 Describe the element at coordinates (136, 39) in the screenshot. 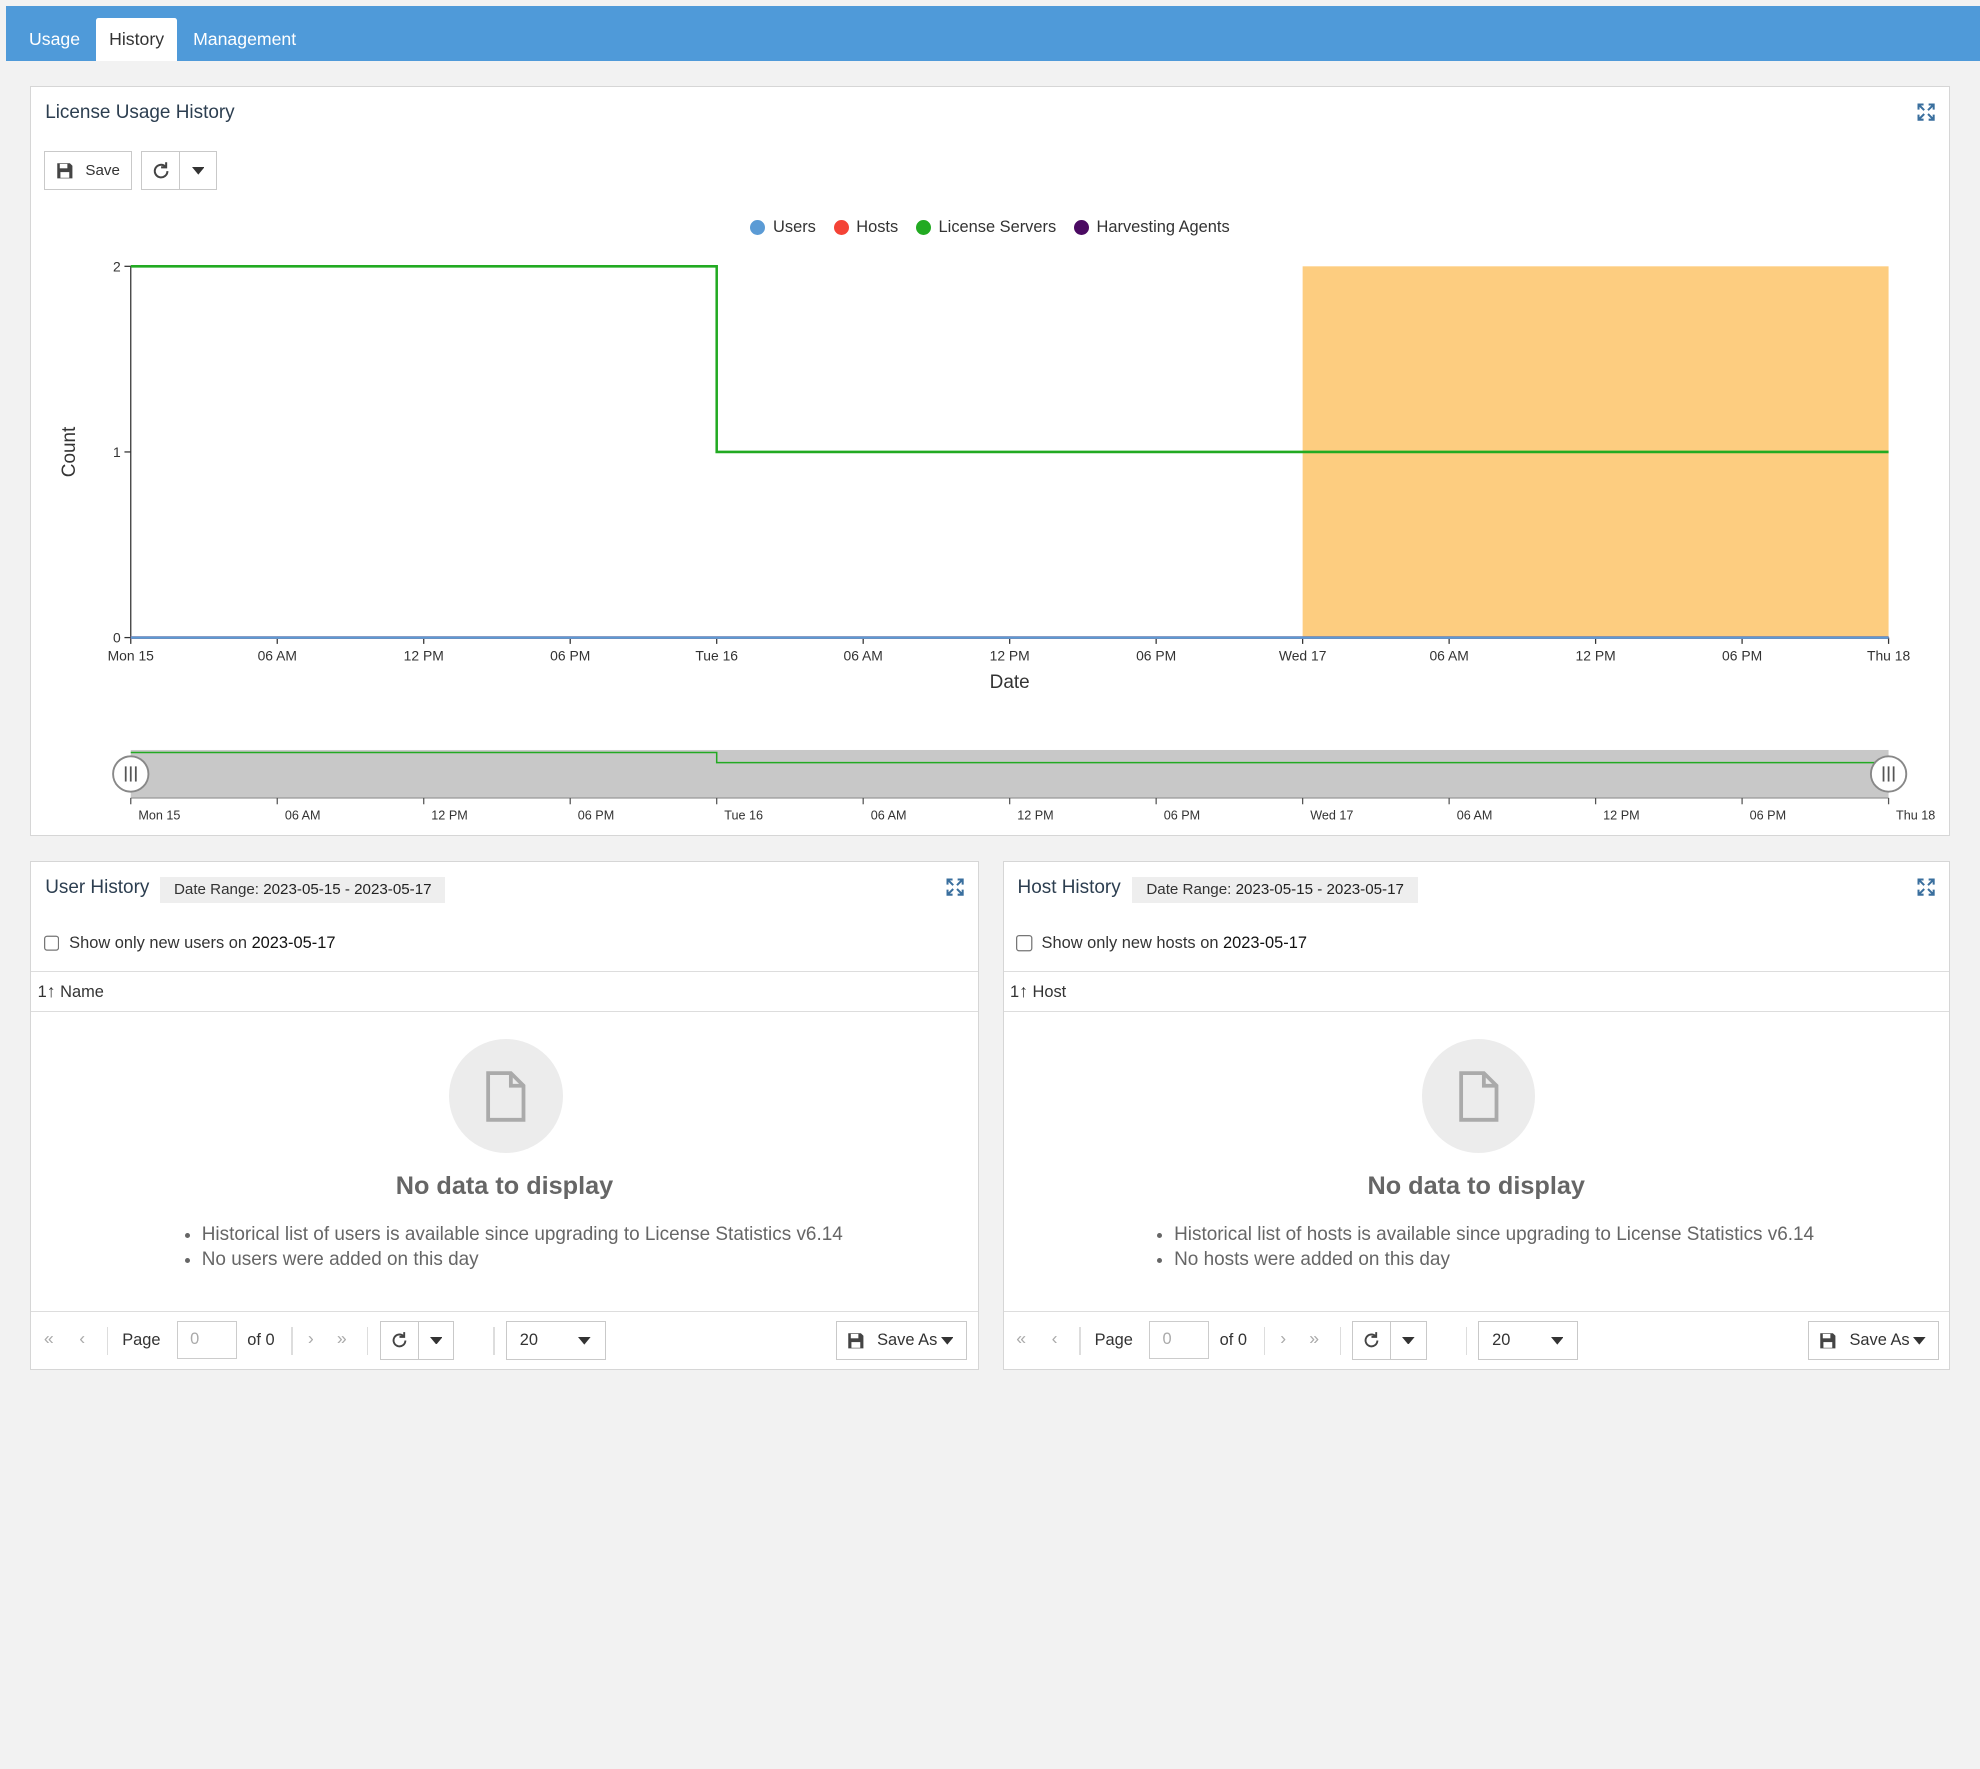

I see `tab-history: History` at that location.